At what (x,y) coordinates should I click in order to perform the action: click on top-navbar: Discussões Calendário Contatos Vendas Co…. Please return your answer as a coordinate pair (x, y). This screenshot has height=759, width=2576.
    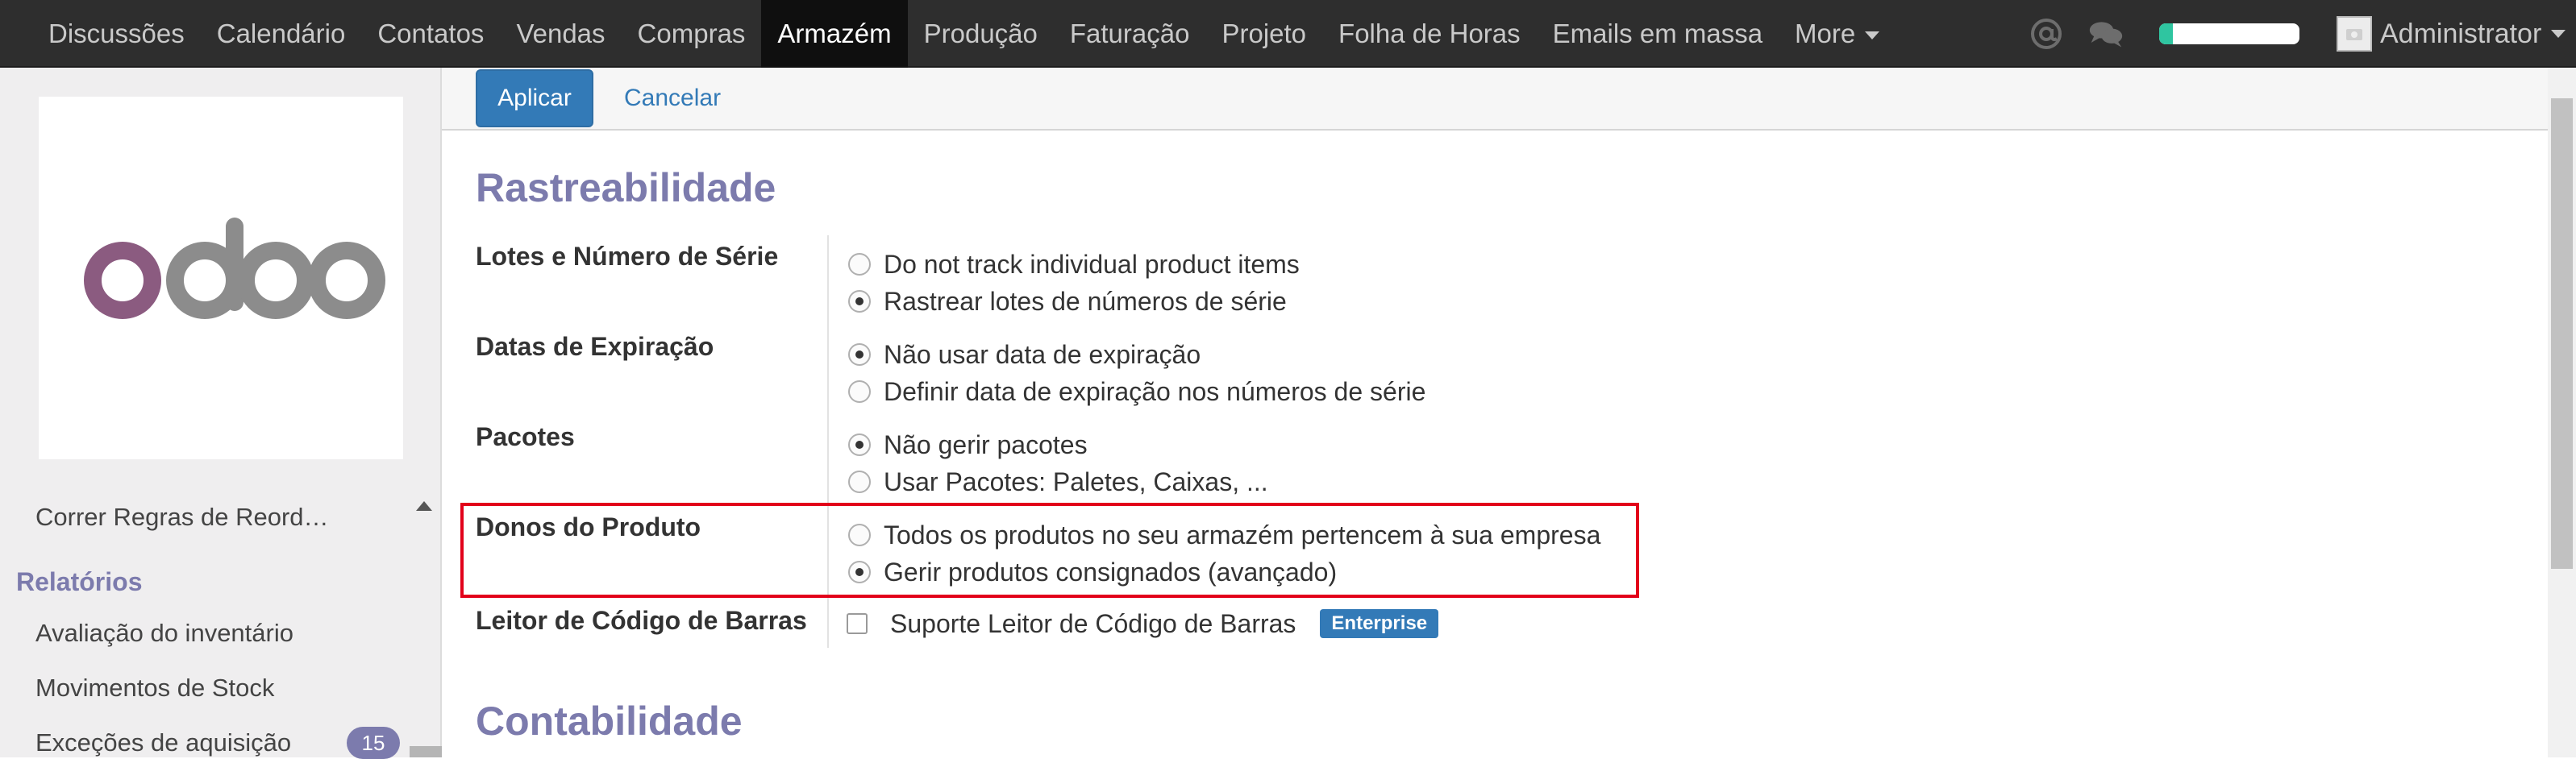
    Looking at the image, I should click on (1288, 34).